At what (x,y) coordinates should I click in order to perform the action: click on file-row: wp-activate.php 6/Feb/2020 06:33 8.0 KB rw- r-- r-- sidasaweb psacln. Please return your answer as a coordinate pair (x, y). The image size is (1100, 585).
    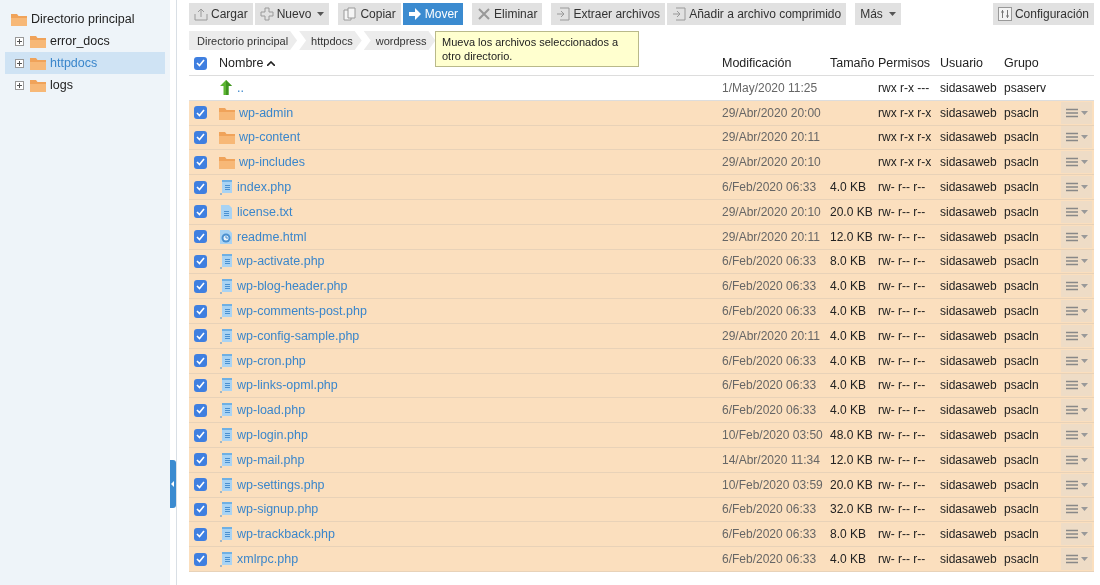
    Looking at the image, I should click on (641, 262).